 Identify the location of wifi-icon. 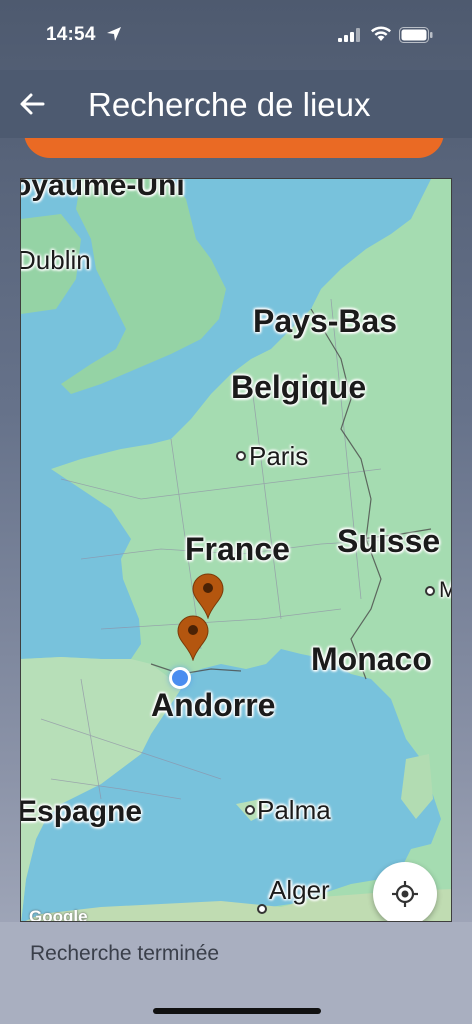
(381, 33).